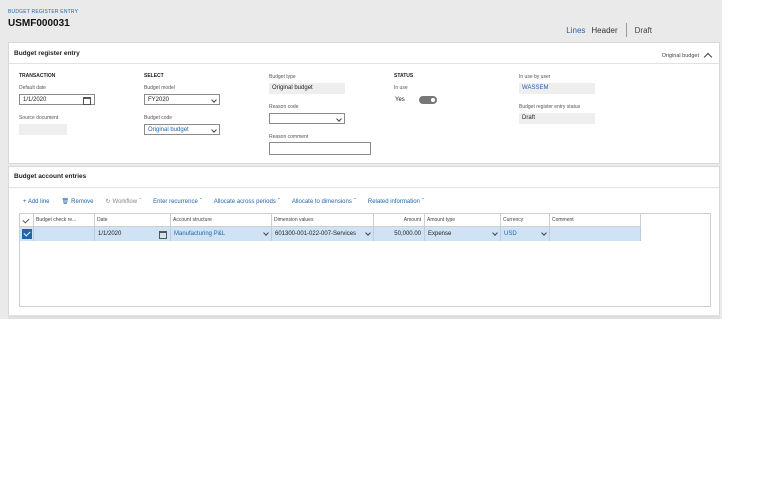 This screenshot has width=768, height=480. What do you see at coordinates (57, 99) in the screenshot?
I see `default-date-field: 1/1/2020` at bounding box center [57, 99].